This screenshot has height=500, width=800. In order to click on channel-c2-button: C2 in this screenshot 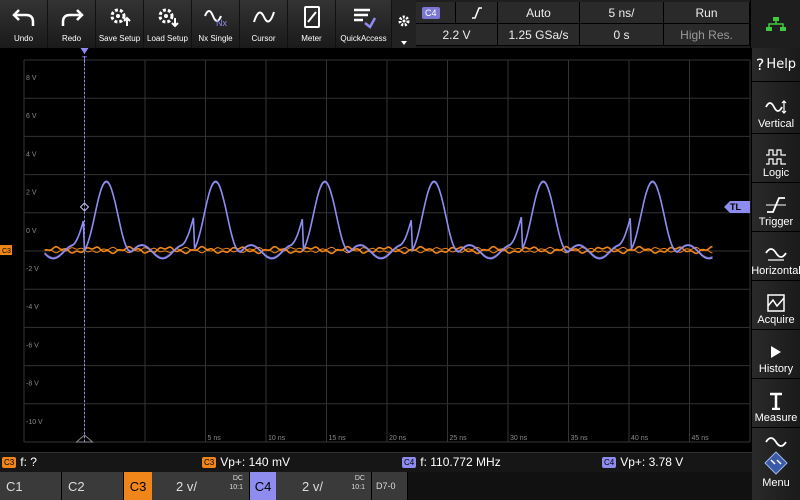, I will do `click(93, 486)`.